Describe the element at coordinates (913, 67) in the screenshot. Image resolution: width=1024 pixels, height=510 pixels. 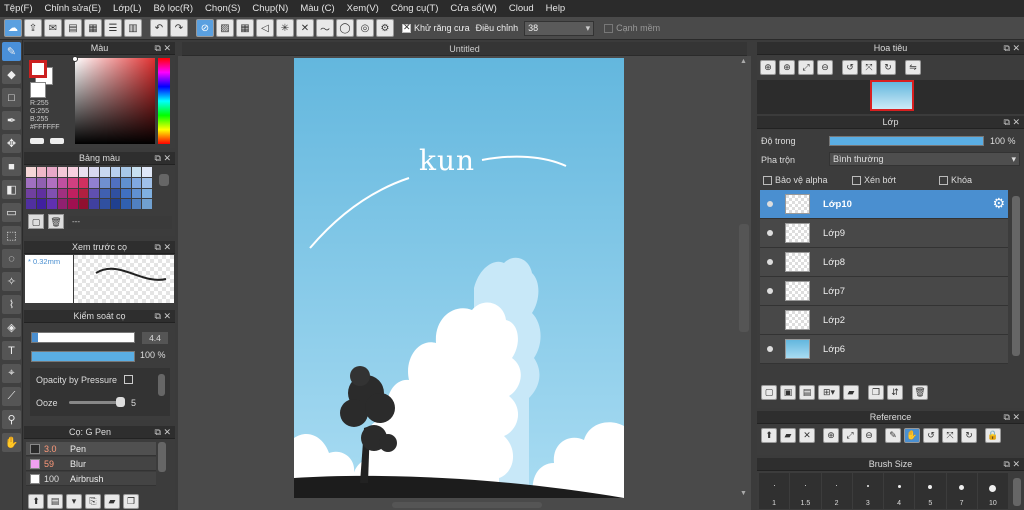
I see `nav-flip-icon: ⇋` at that location.